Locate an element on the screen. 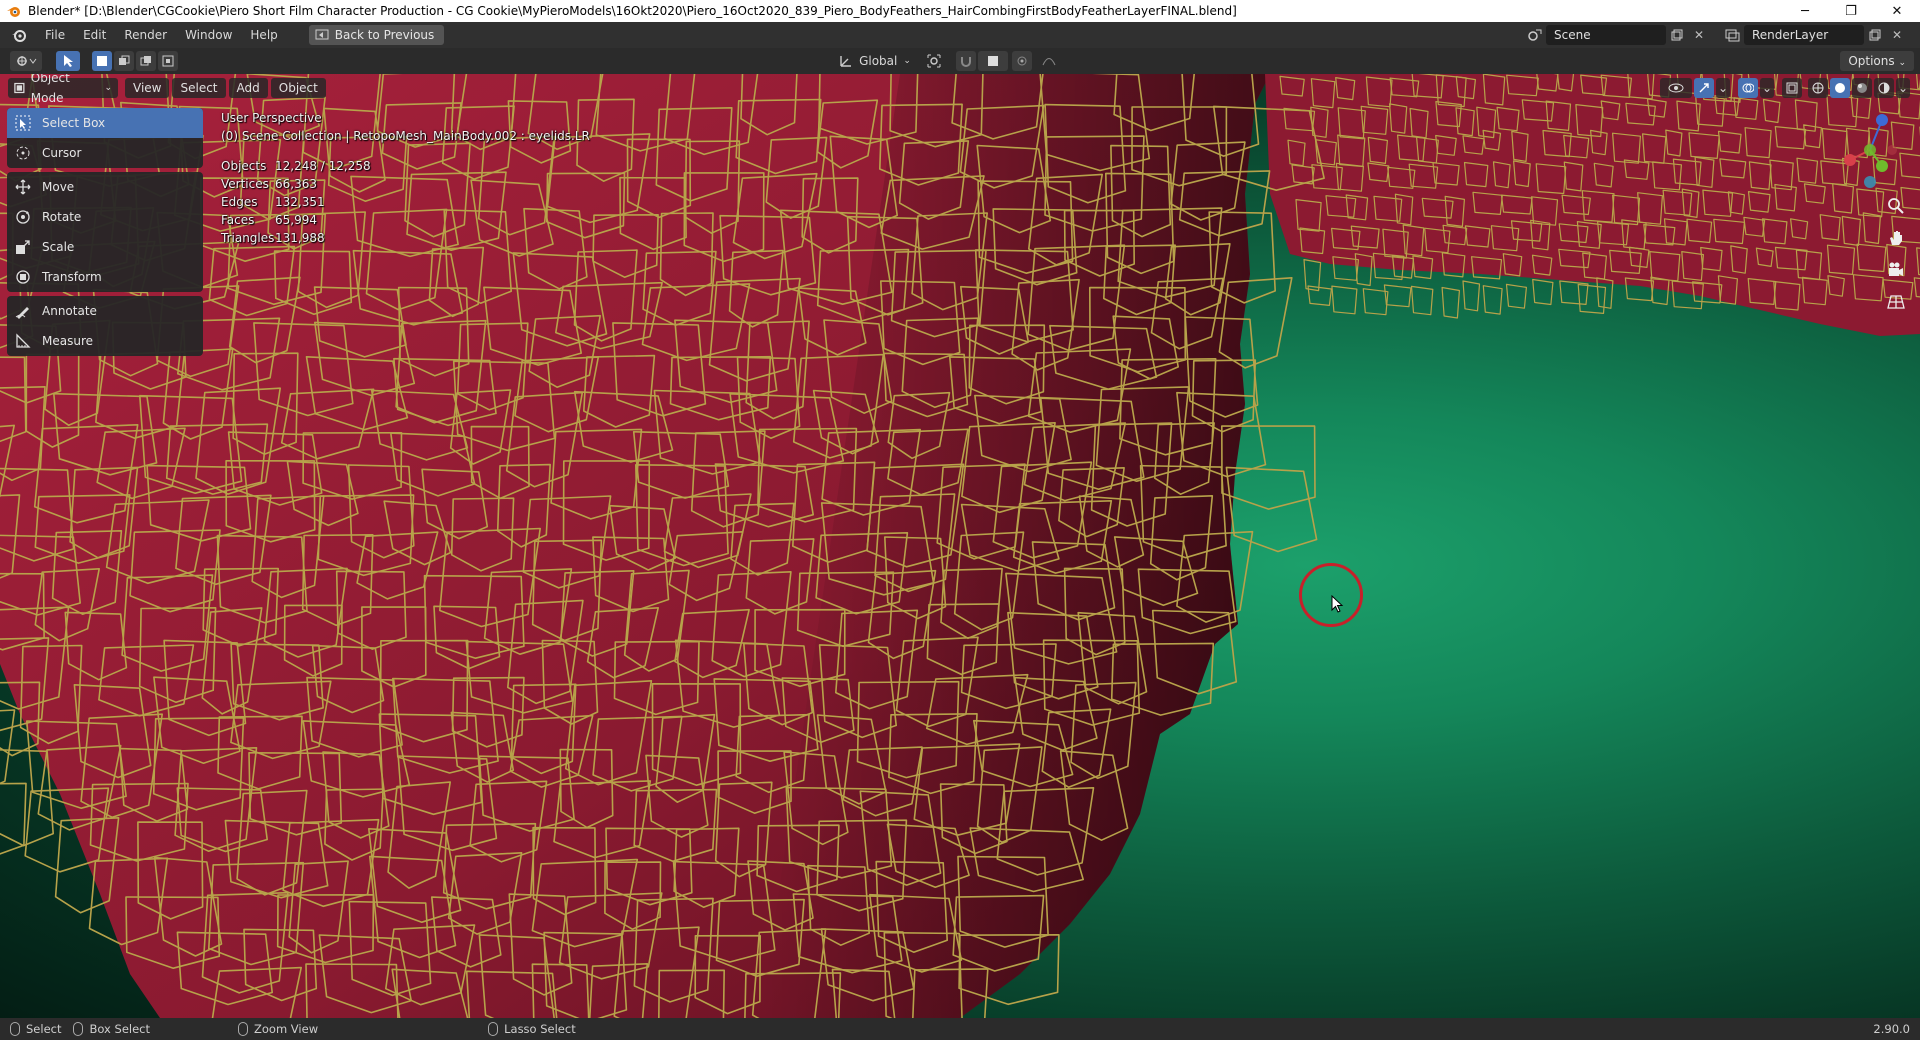  mouse-left-icon is located at coordinates (15, 1029).